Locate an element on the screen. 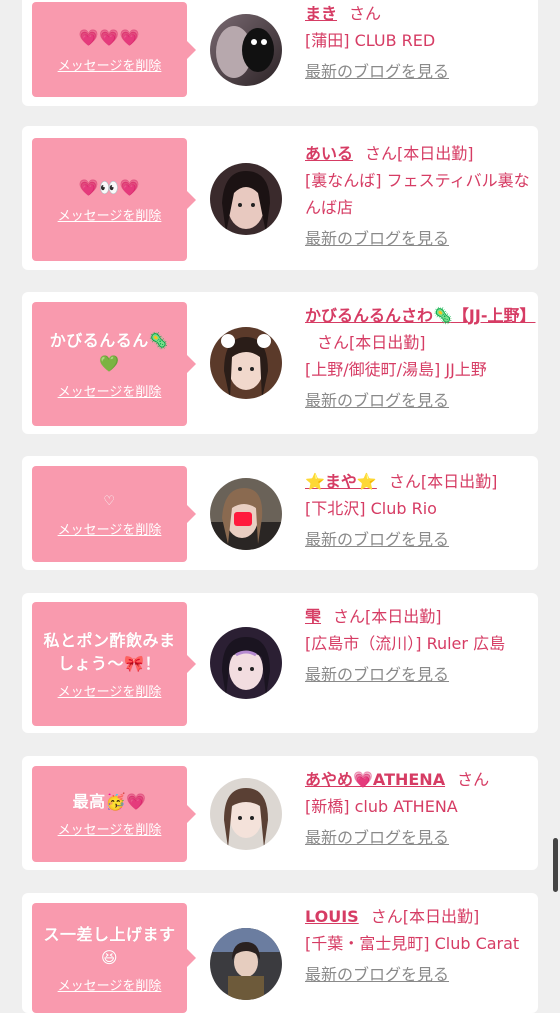 The height and width of the screenshot is (1013, 560). profile-name-link: ⭐まや⭐ is located at coordinates (341, 481).